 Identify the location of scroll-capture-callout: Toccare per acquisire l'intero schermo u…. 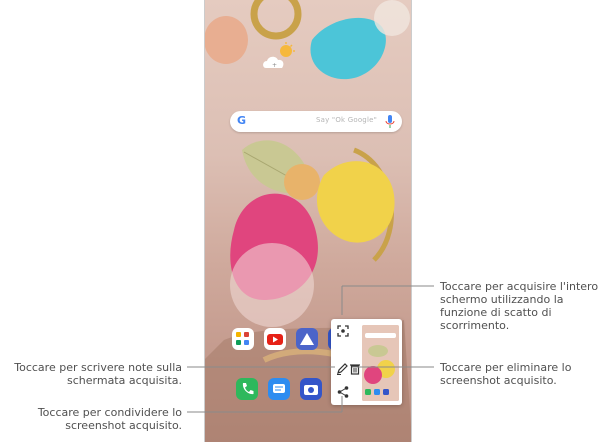
(519, 306).